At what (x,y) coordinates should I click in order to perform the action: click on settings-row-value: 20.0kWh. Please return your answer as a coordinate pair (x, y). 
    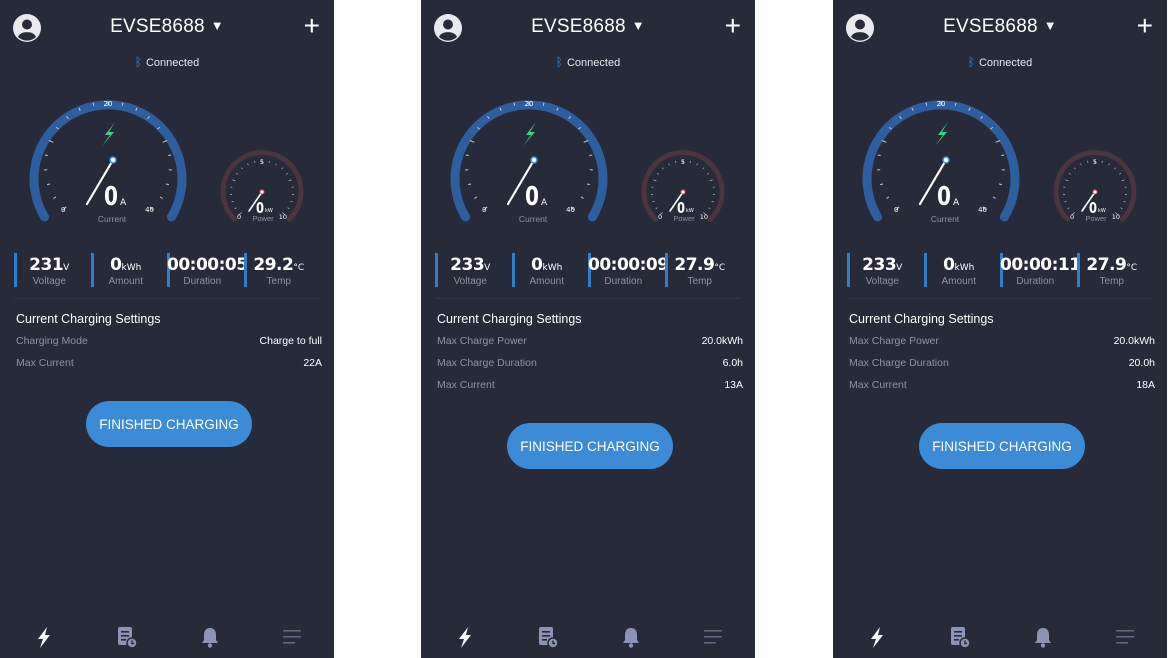
    Looking at the image, I should click on (722, 341).